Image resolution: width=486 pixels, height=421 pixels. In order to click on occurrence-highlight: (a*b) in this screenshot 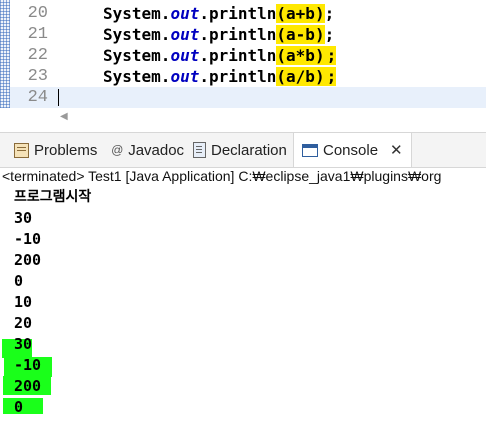, I will do `click(301, 55)`.